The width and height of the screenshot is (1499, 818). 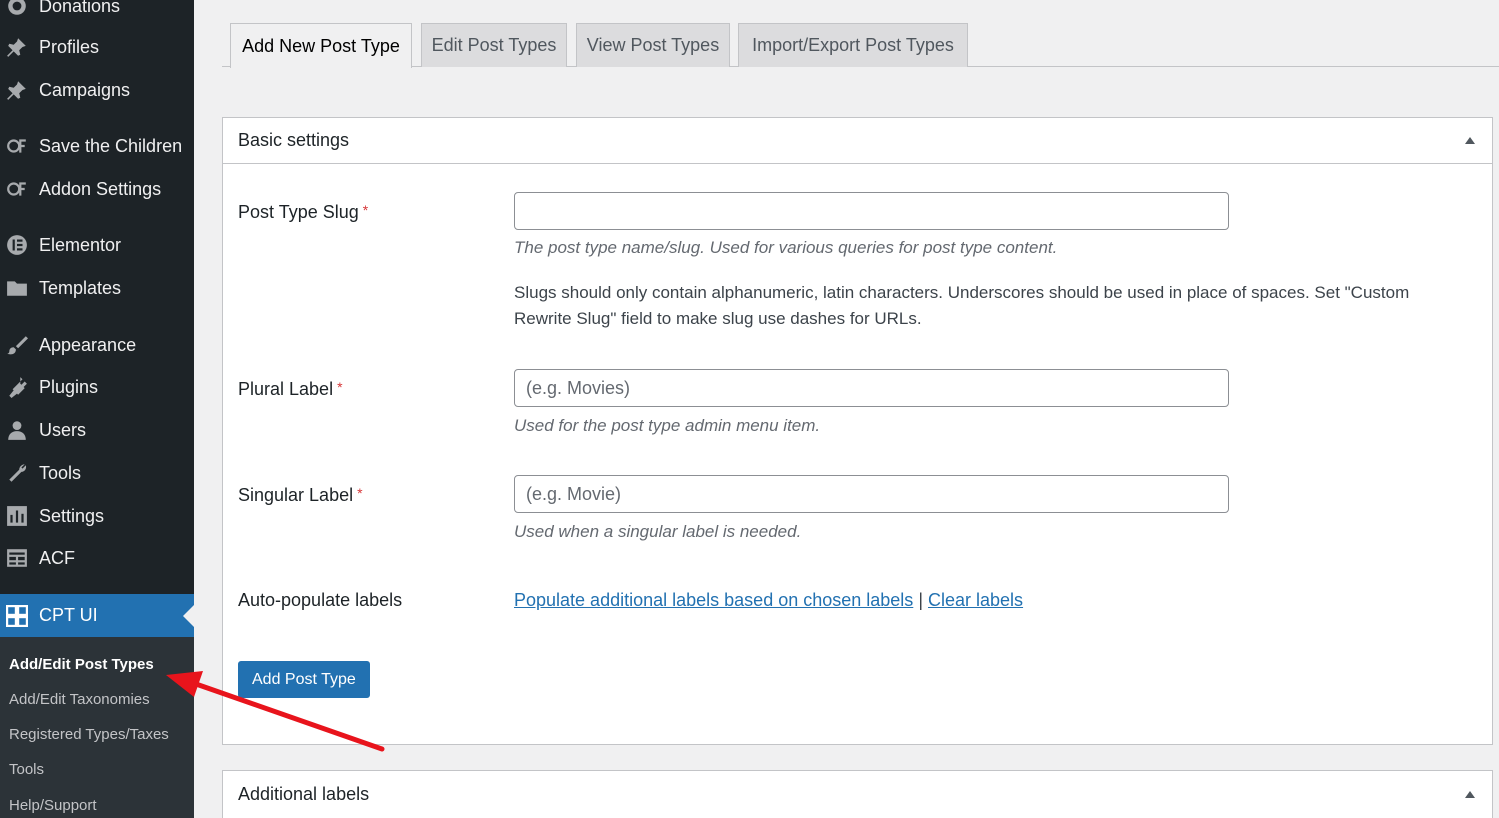 I want to click on brush-icon, so click(x=17, y=345).